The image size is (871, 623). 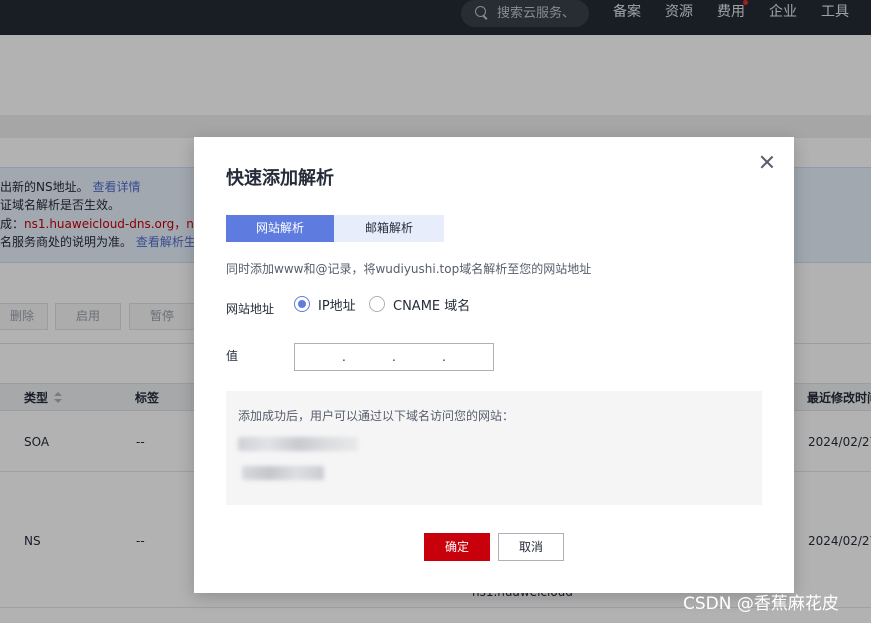 I want to click on radio-cname-label: CNAME 域名, so click(x=432, y=306).